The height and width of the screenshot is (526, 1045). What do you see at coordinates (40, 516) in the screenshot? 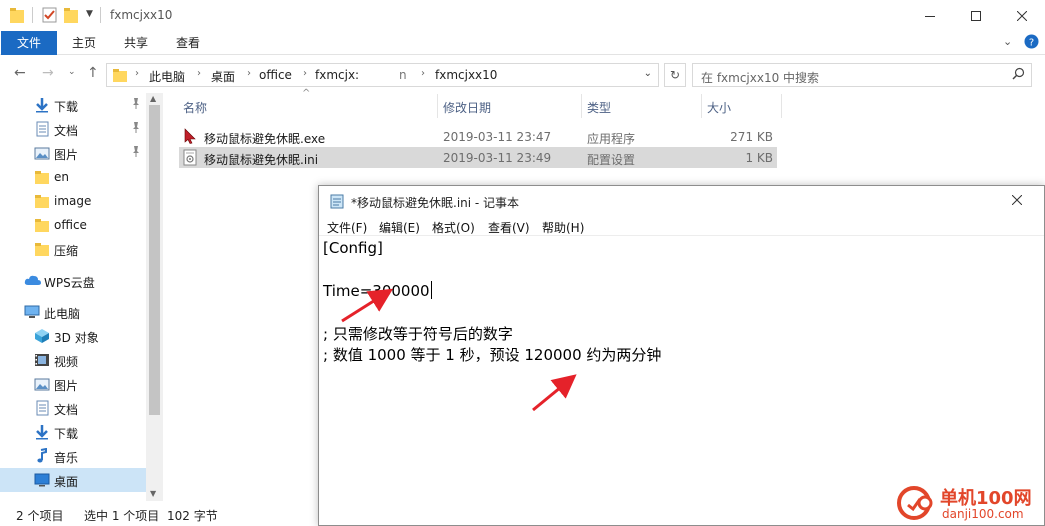
I see `status-item-count: 2 个项目` at bounding box center [40, 516].